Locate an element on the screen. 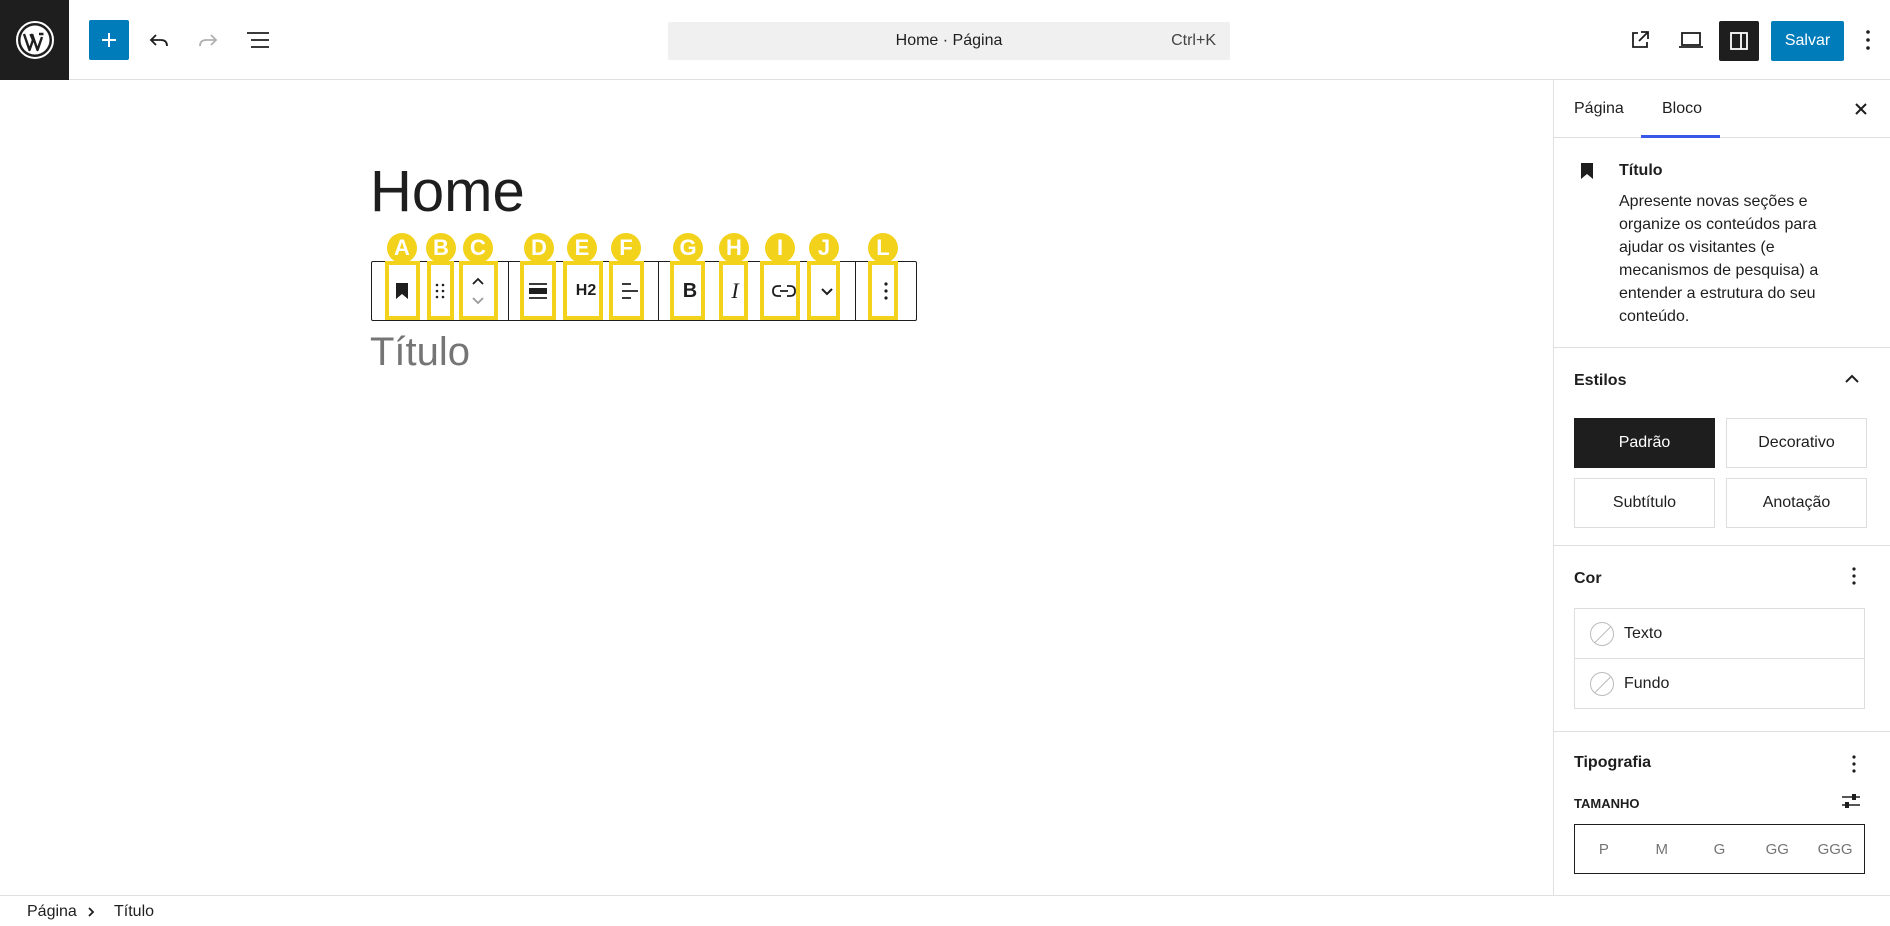 This screenshot has width=1890, height=926. mark-box-j is located at coordinates (823, 290).